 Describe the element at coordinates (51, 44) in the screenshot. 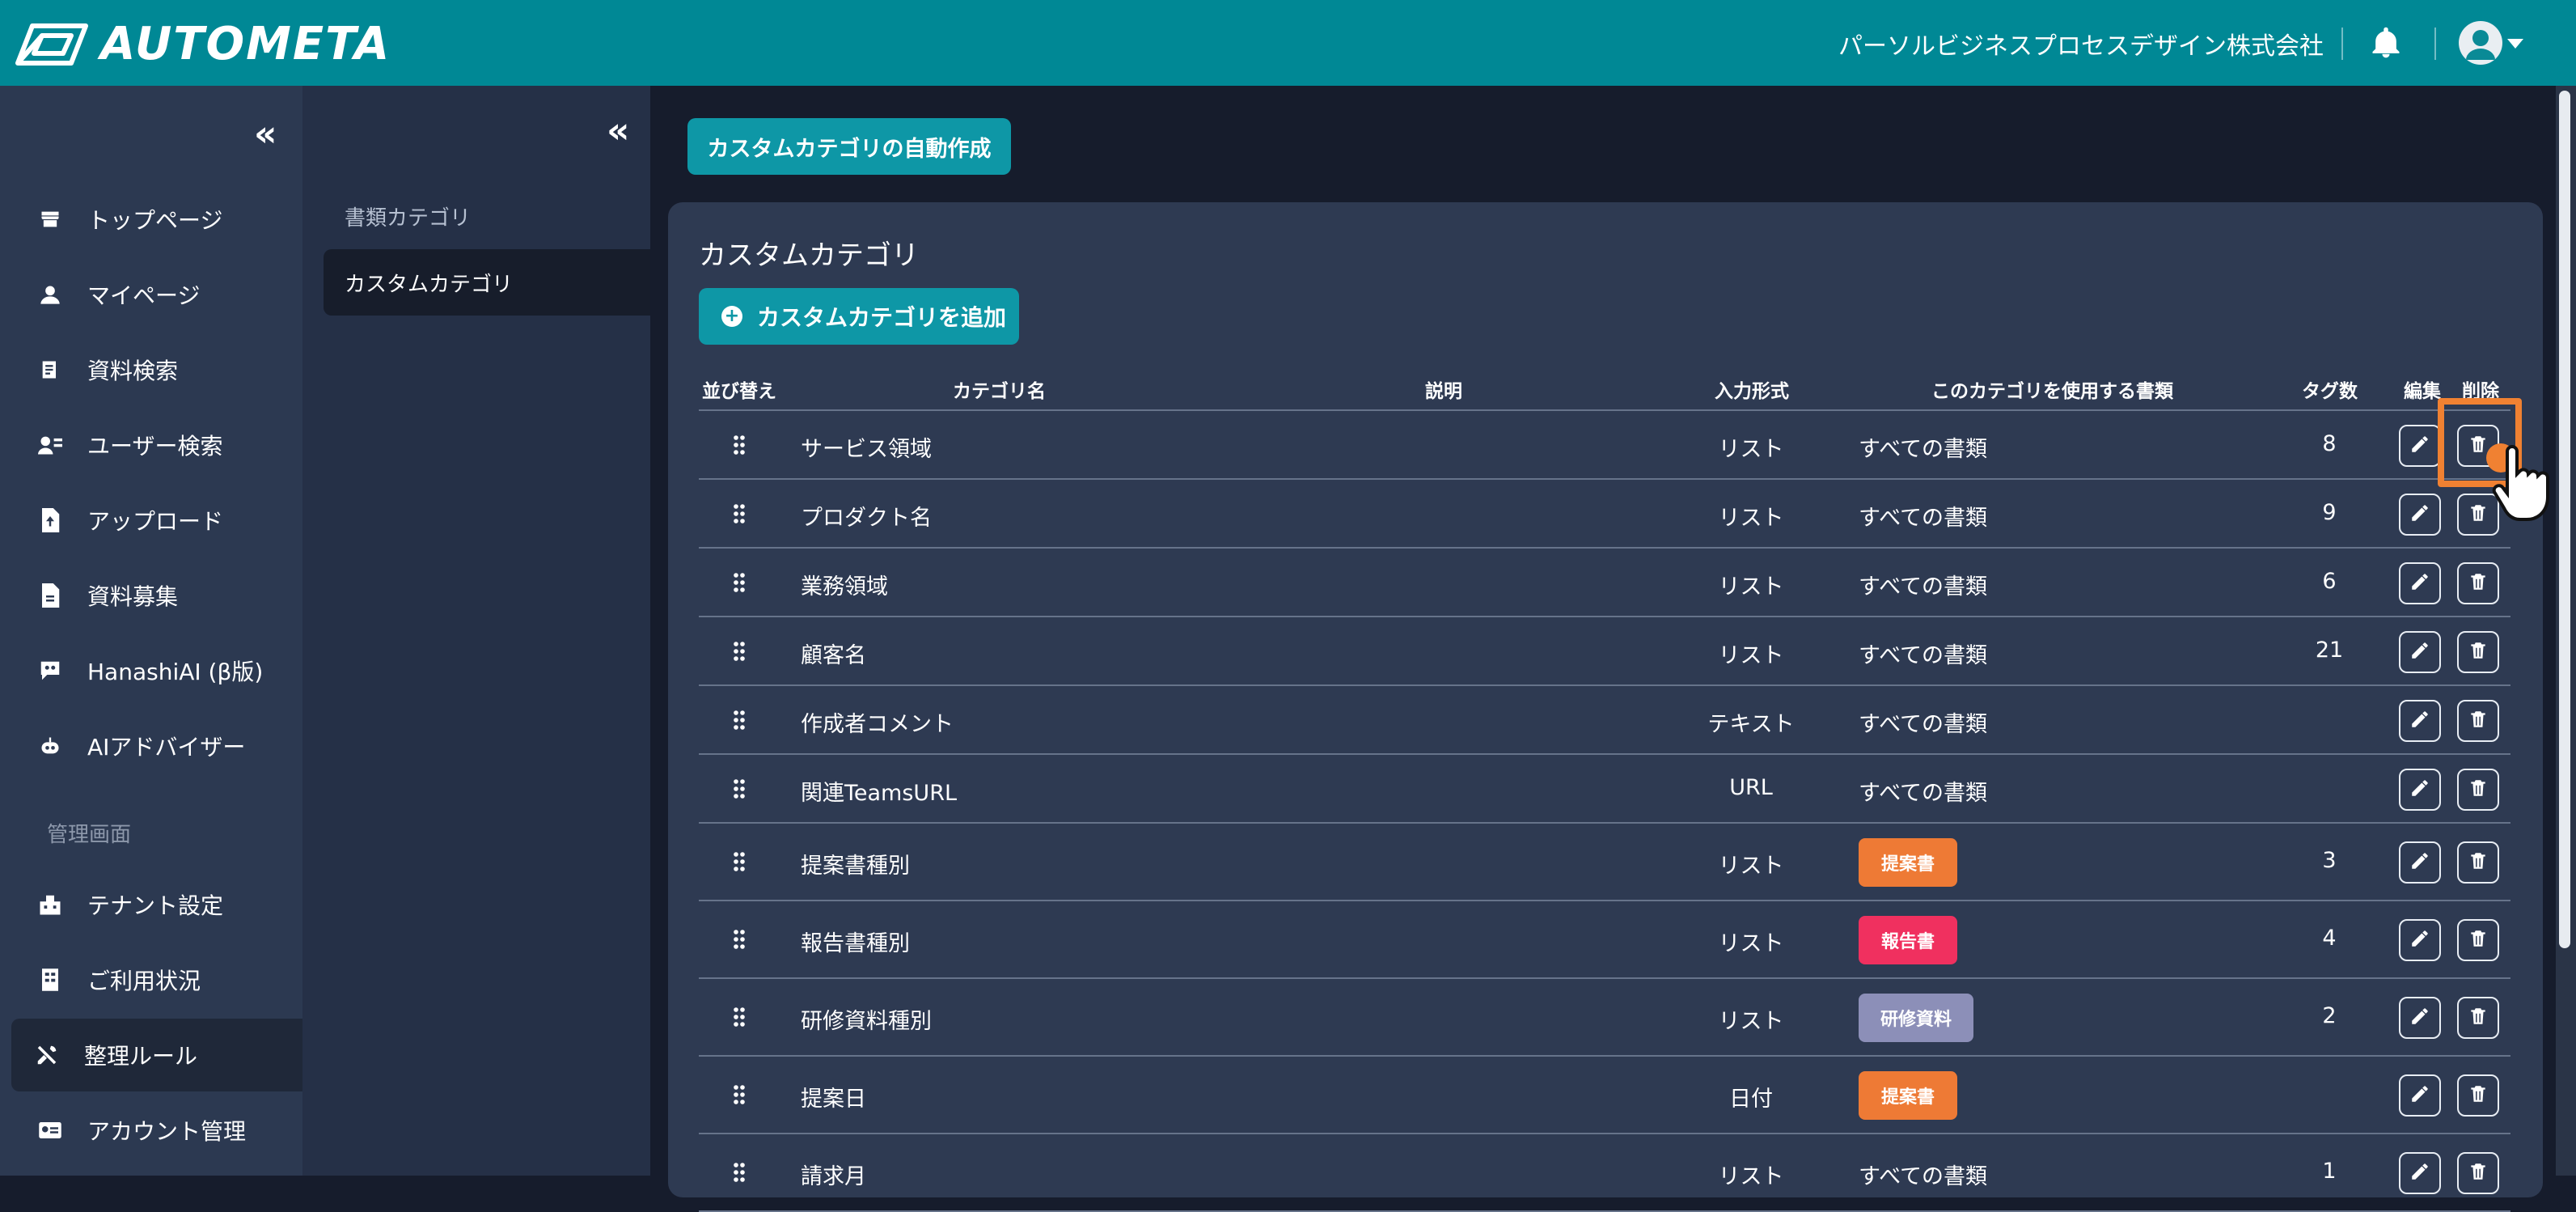

I see `autometa-logo-icon` at that location.